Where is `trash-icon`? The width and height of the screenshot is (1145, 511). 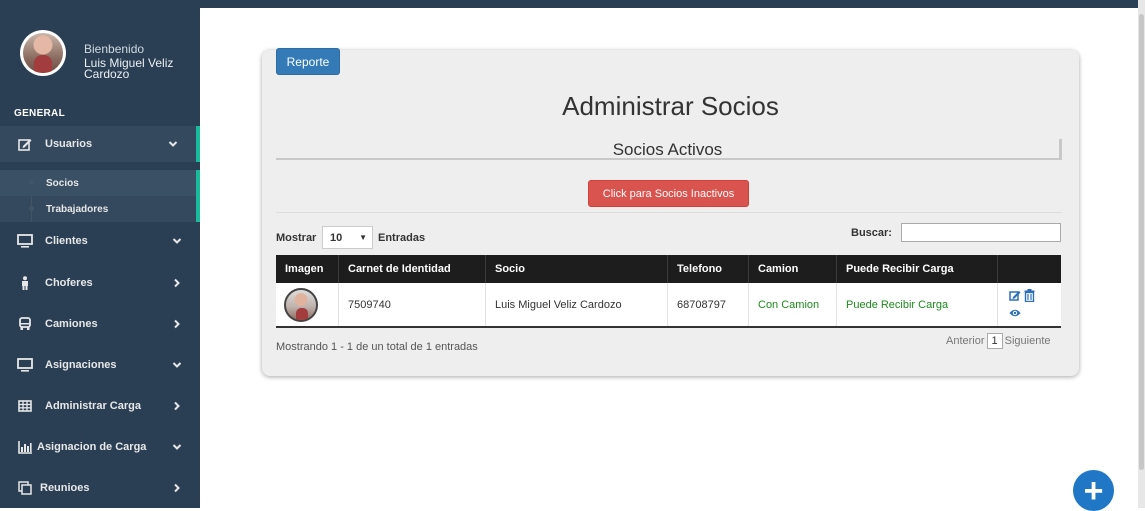 trash-icon is located at coordinates (1029, 296).